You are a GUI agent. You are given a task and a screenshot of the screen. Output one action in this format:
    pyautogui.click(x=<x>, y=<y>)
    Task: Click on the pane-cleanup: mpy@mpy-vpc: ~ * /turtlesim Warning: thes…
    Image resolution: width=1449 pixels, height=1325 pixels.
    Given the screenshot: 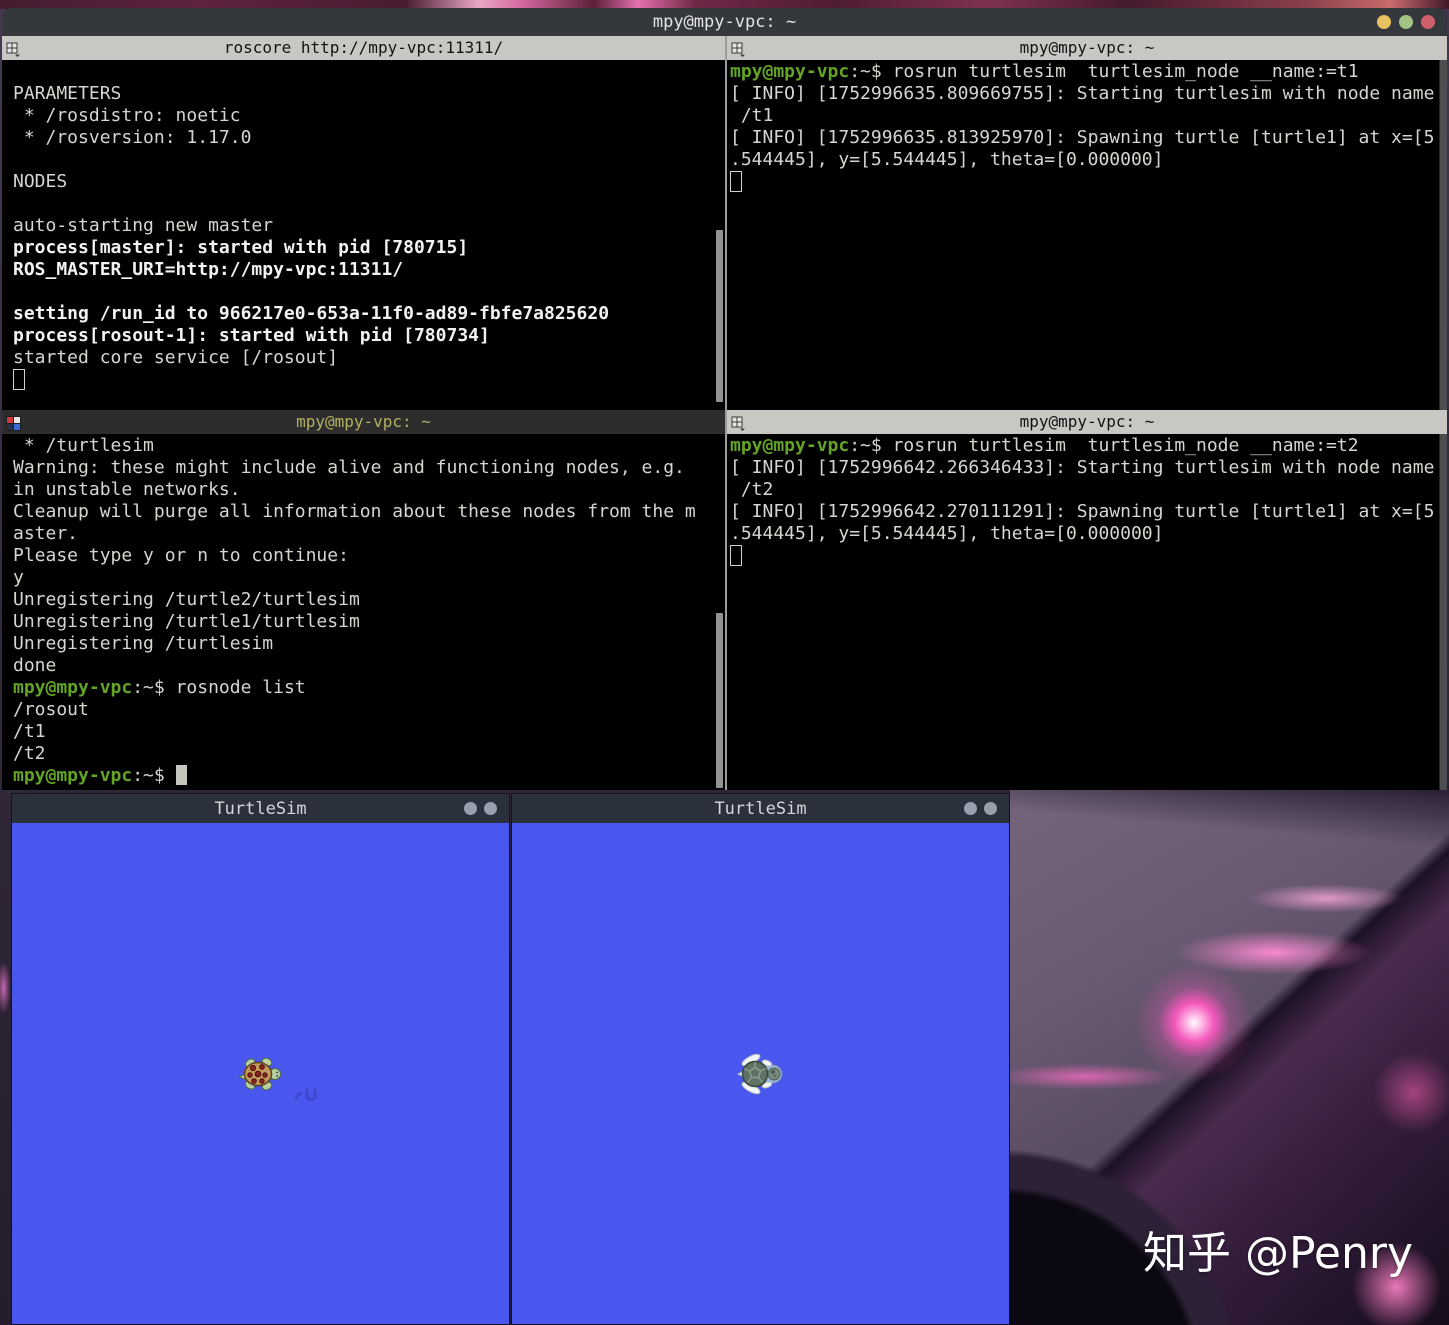 What is the action you would take?
    pyautogui.click(x=363, y=600)
    